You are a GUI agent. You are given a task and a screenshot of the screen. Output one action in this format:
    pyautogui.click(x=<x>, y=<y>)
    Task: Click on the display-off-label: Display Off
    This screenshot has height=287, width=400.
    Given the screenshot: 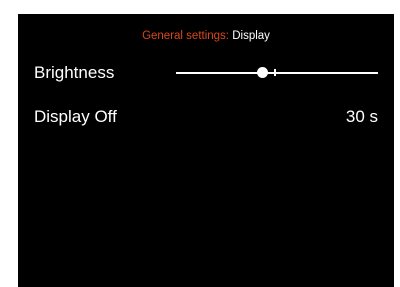 What is the action you would take?
    pyautogui.click(x=75, y=116)
    